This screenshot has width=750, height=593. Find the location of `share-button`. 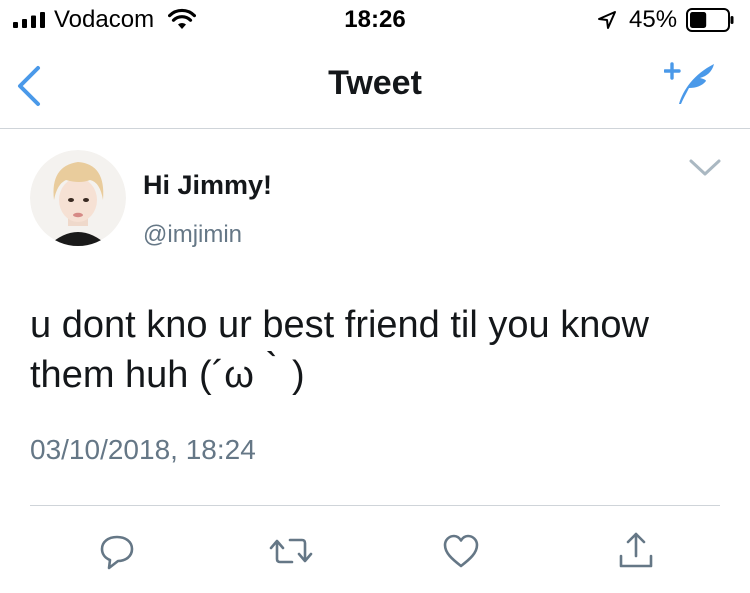

share-button is located at coordinates (636, 551).